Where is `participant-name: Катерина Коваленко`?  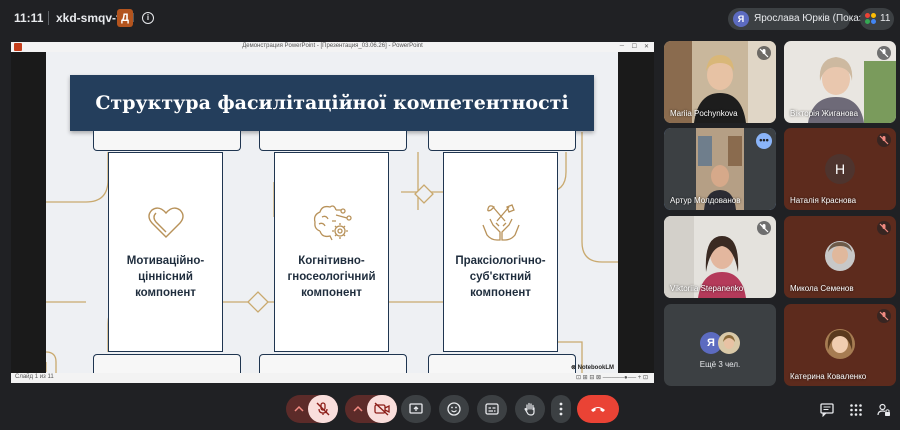
participant-name: Катерина Коваленко is located at coordinates (828, 376).